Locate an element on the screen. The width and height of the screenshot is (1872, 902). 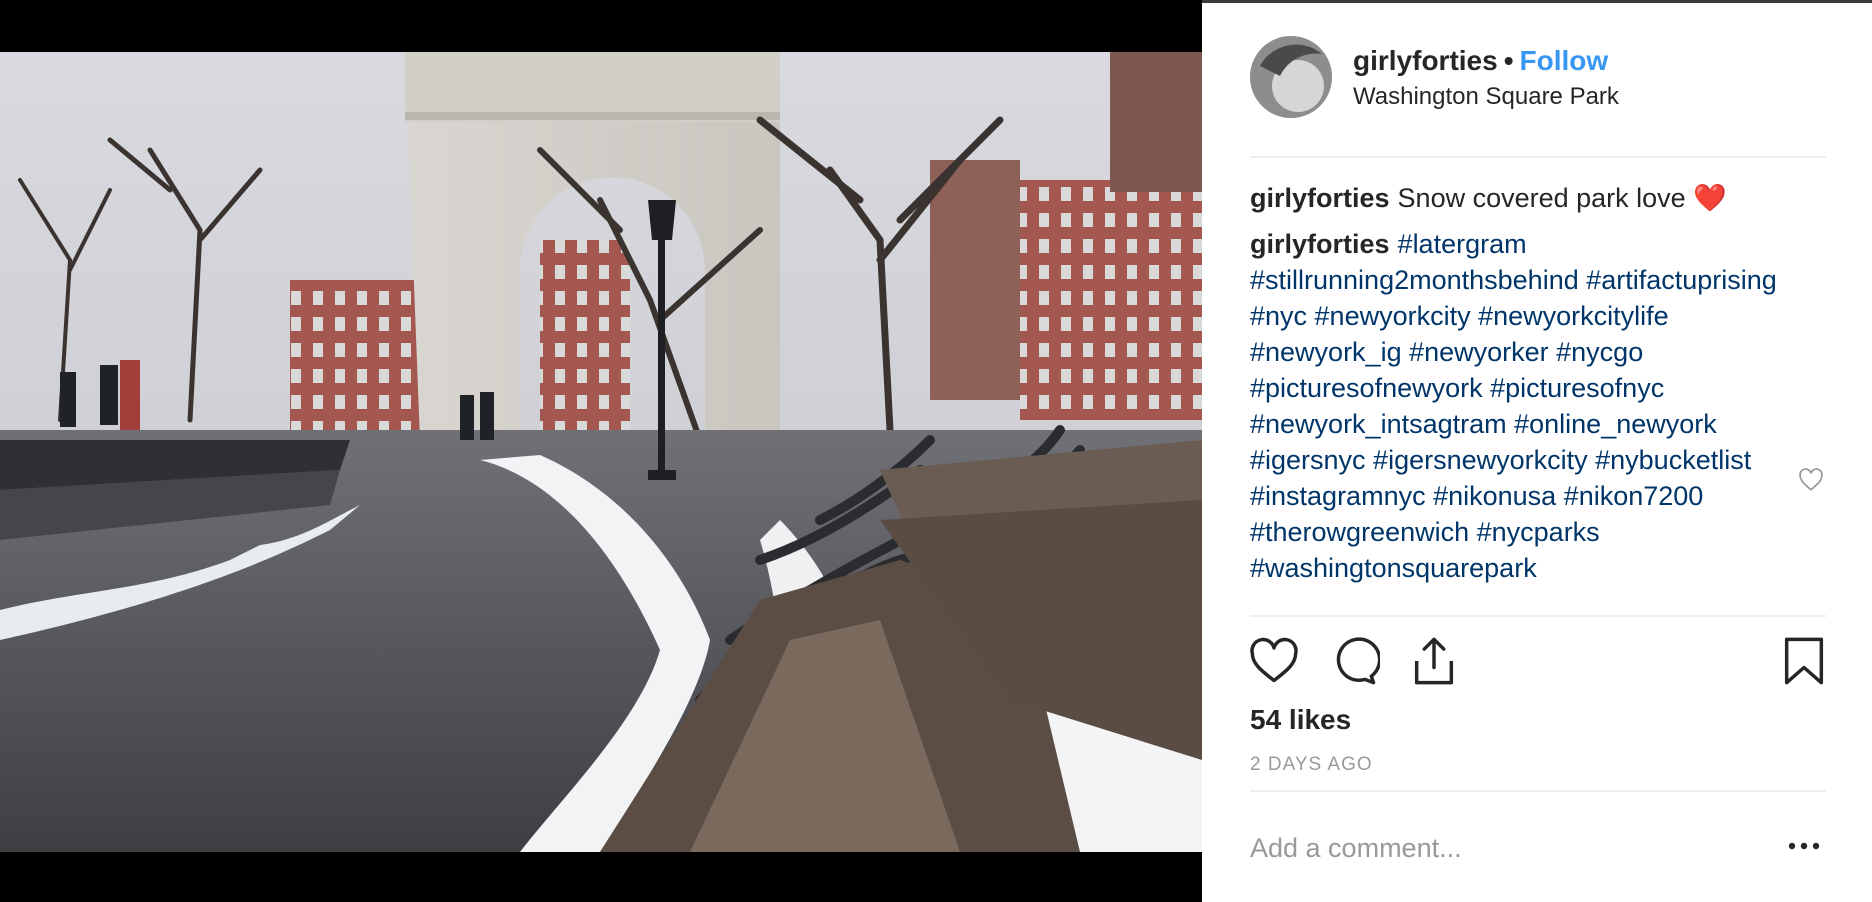
avatar-image is located at coordinates (1291, 77).